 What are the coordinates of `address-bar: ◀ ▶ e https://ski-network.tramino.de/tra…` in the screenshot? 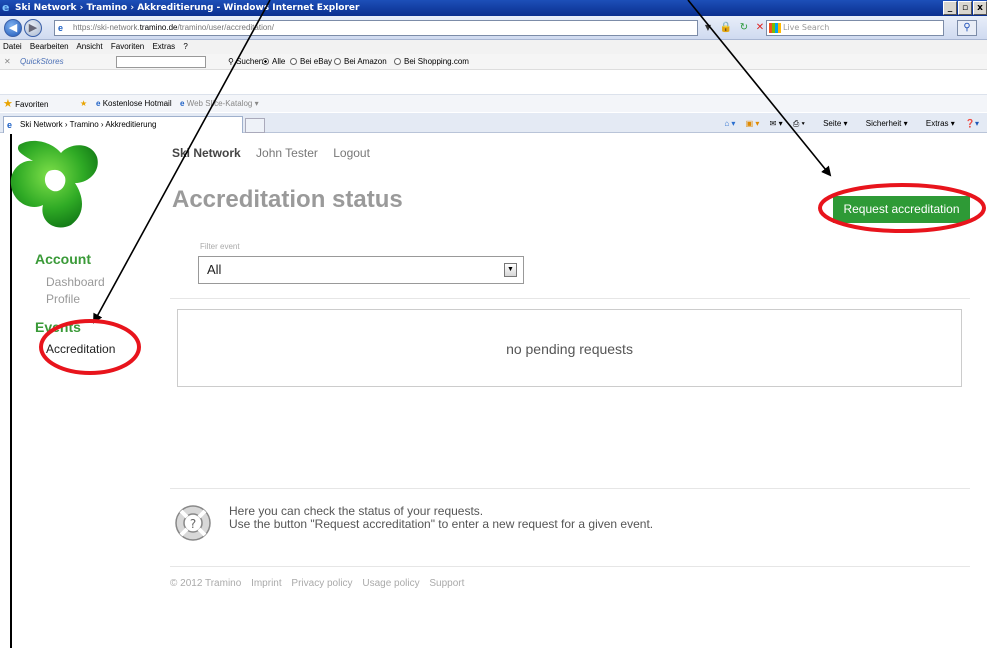 It's located at (493, 28).